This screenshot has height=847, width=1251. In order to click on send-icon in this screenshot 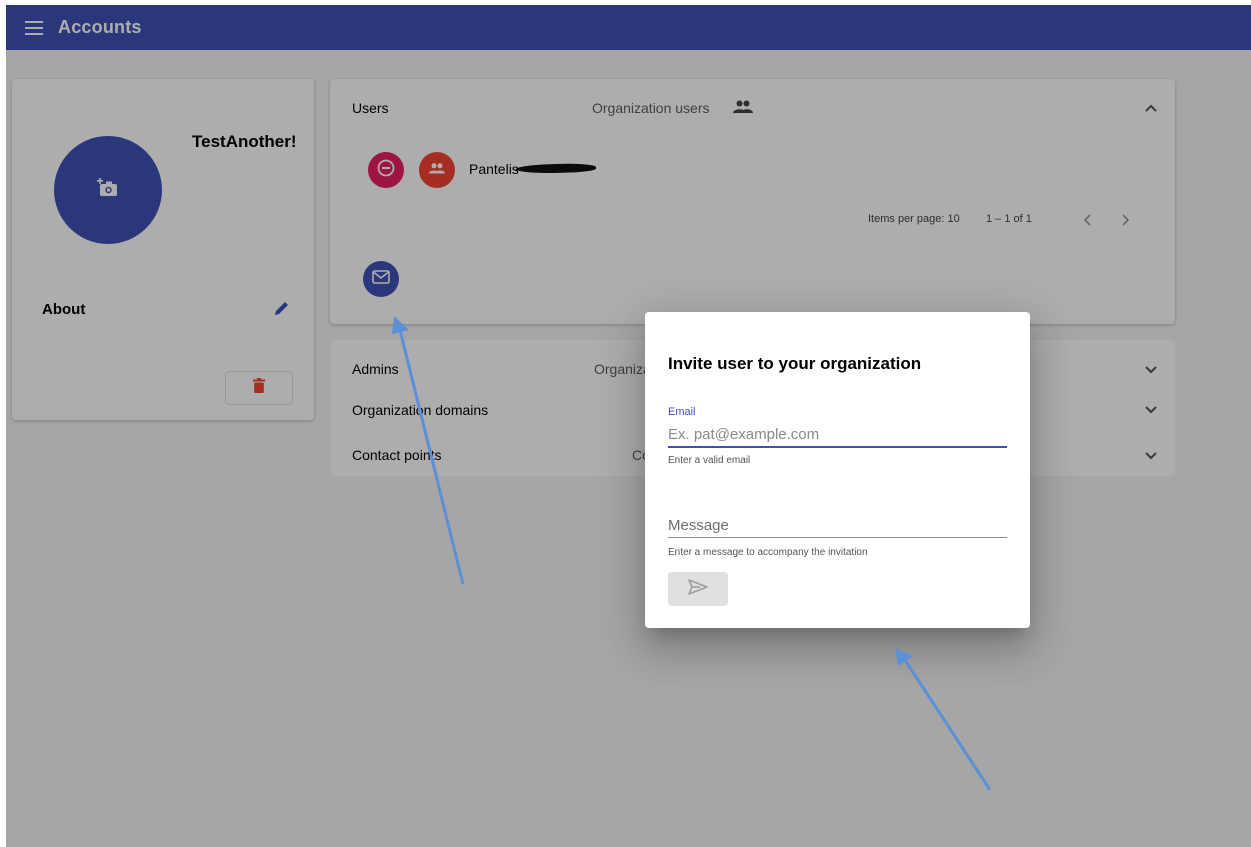, I will do `click(698, 589)`.